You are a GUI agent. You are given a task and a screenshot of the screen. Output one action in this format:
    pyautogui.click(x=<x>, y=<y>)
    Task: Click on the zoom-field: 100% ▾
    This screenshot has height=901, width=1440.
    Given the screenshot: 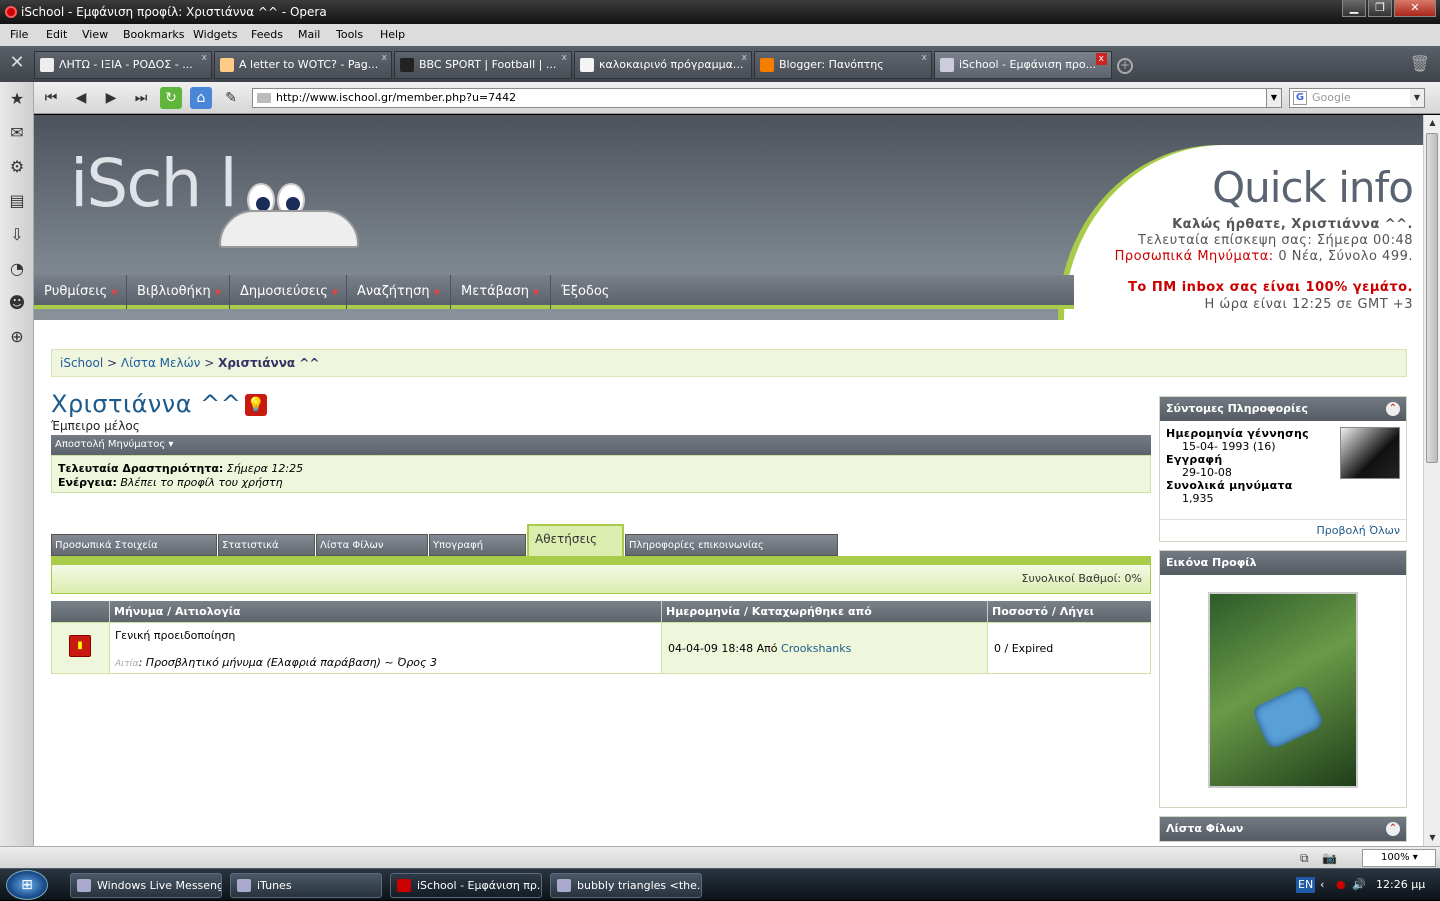 What is the action you would take?
    pyautogui.click(x=1399, y=858)
    